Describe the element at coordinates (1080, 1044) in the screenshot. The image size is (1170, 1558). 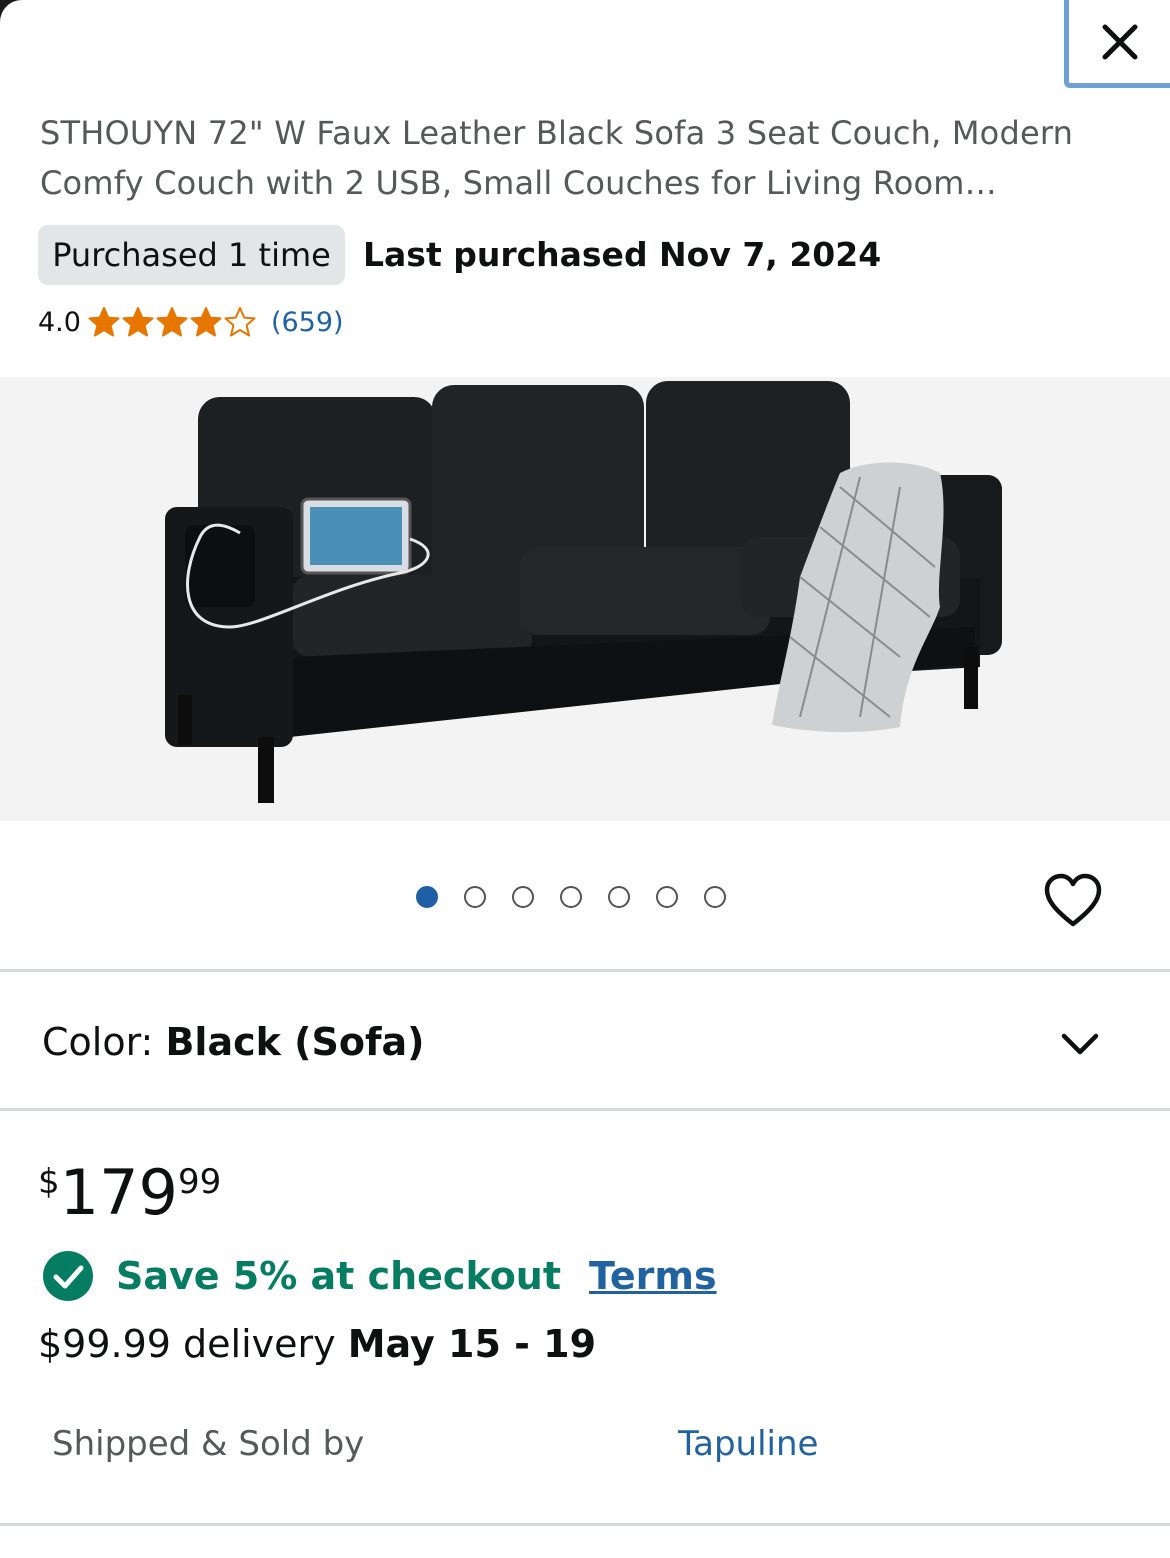
I see `chevron-down-icon` at that location.